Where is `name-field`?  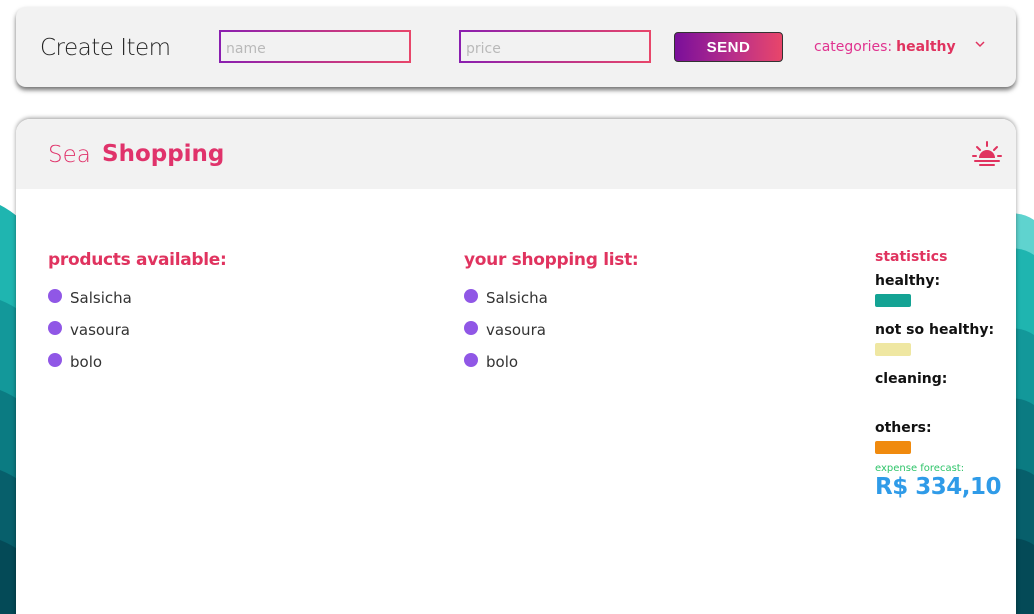 name-field is located at coordinates (315, 46).